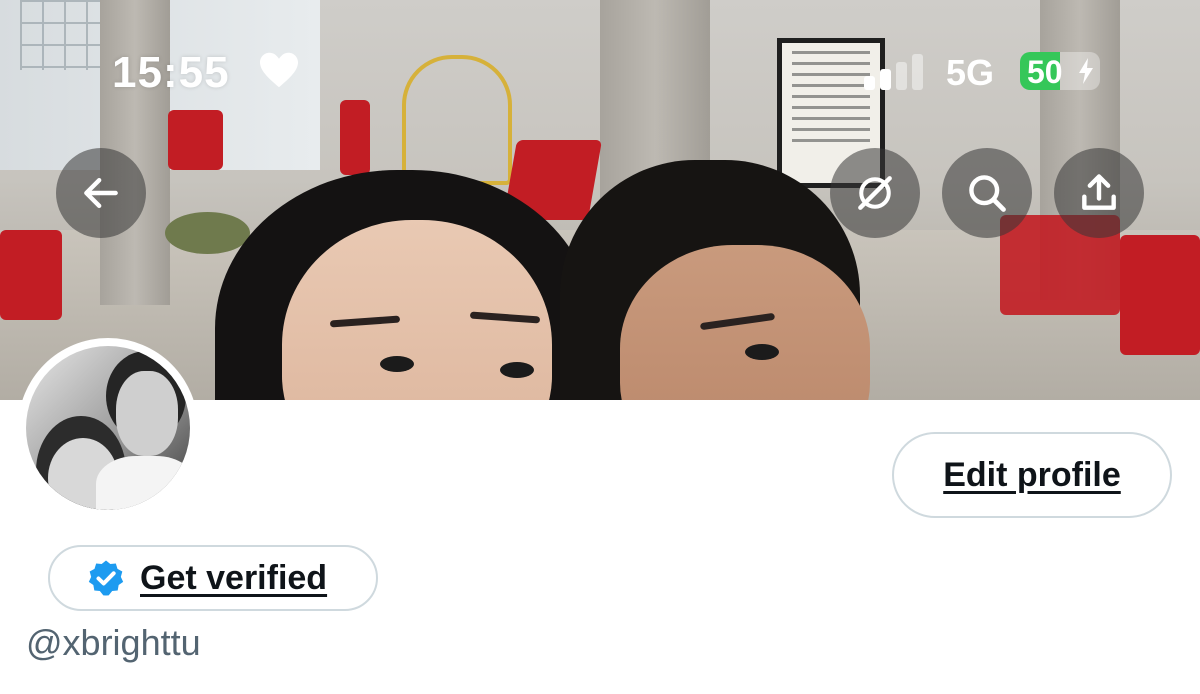 This screenshot has height=694, width=1200. I want to click on charging-bolt-icon, so click(1086, 71).